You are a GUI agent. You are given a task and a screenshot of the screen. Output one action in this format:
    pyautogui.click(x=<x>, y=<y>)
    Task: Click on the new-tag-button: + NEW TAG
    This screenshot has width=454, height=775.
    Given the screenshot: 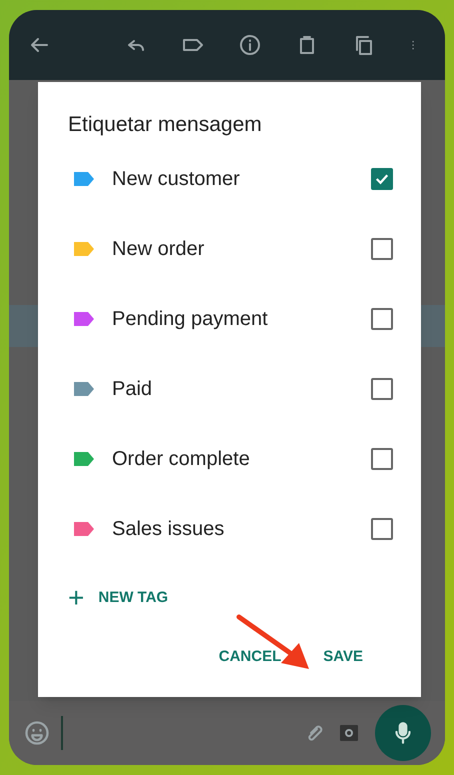 What is the action you would take?
    pyautogui.click(x=118, y=598)
    